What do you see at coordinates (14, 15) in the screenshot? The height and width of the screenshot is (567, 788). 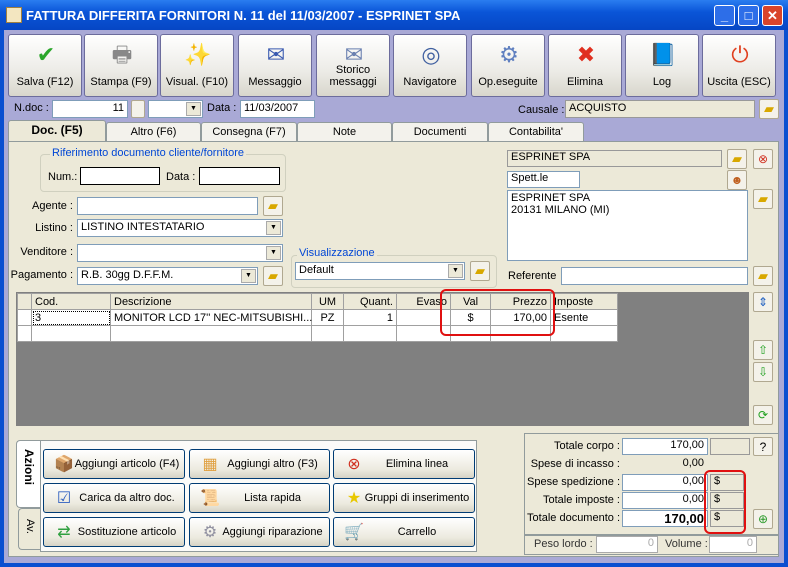 I see `app-icon` at bounding box center [14, 15].